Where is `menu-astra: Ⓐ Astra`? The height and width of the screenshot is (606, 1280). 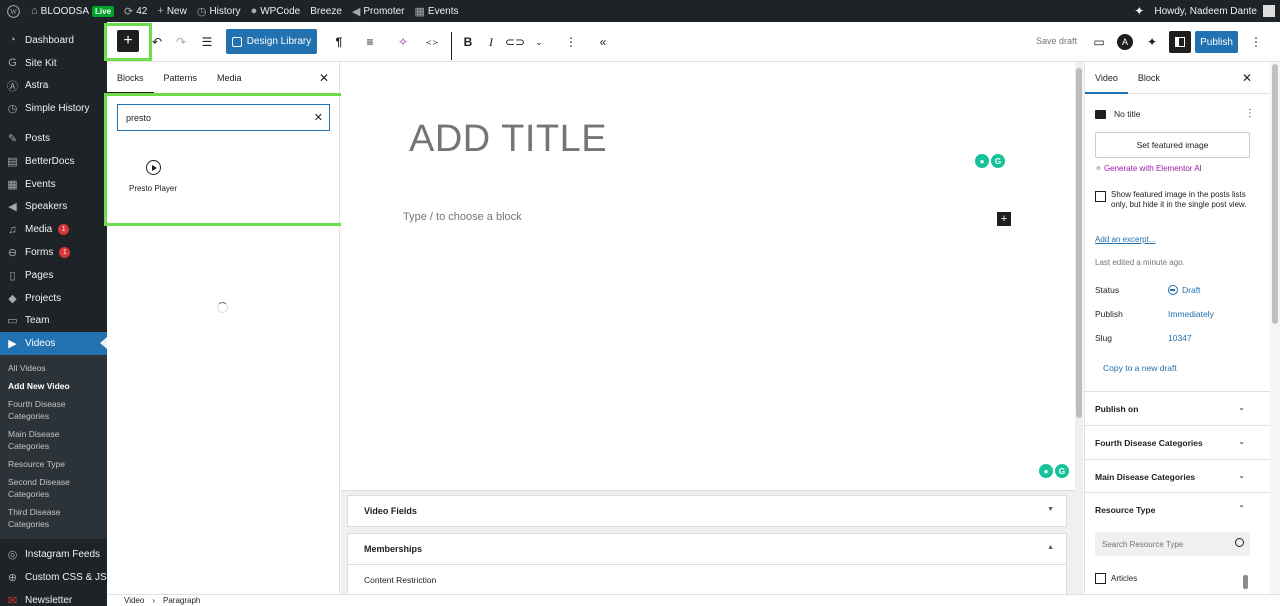
menu-astra: Ⓐ Astra is located at coordinates (53, 86).